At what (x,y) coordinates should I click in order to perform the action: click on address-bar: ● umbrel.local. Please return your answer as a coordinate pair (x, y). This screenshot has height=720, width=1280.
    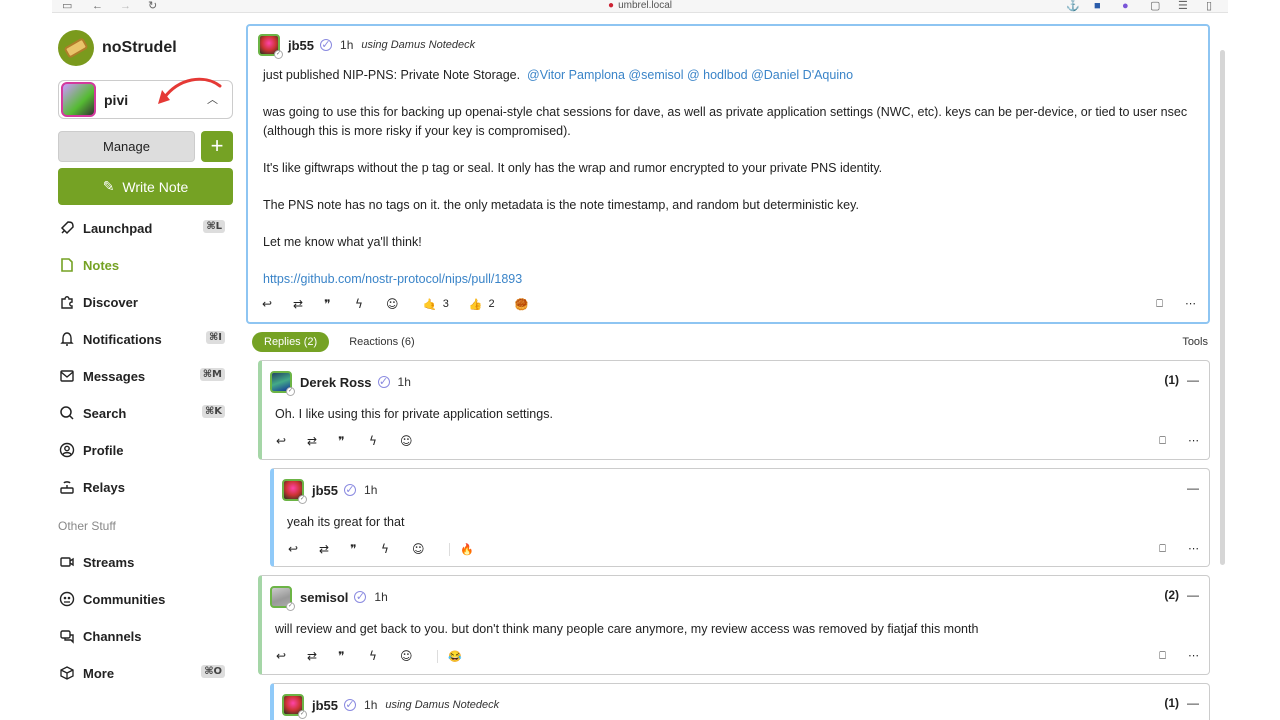
    Looking at the image, I should click on (640, 6).